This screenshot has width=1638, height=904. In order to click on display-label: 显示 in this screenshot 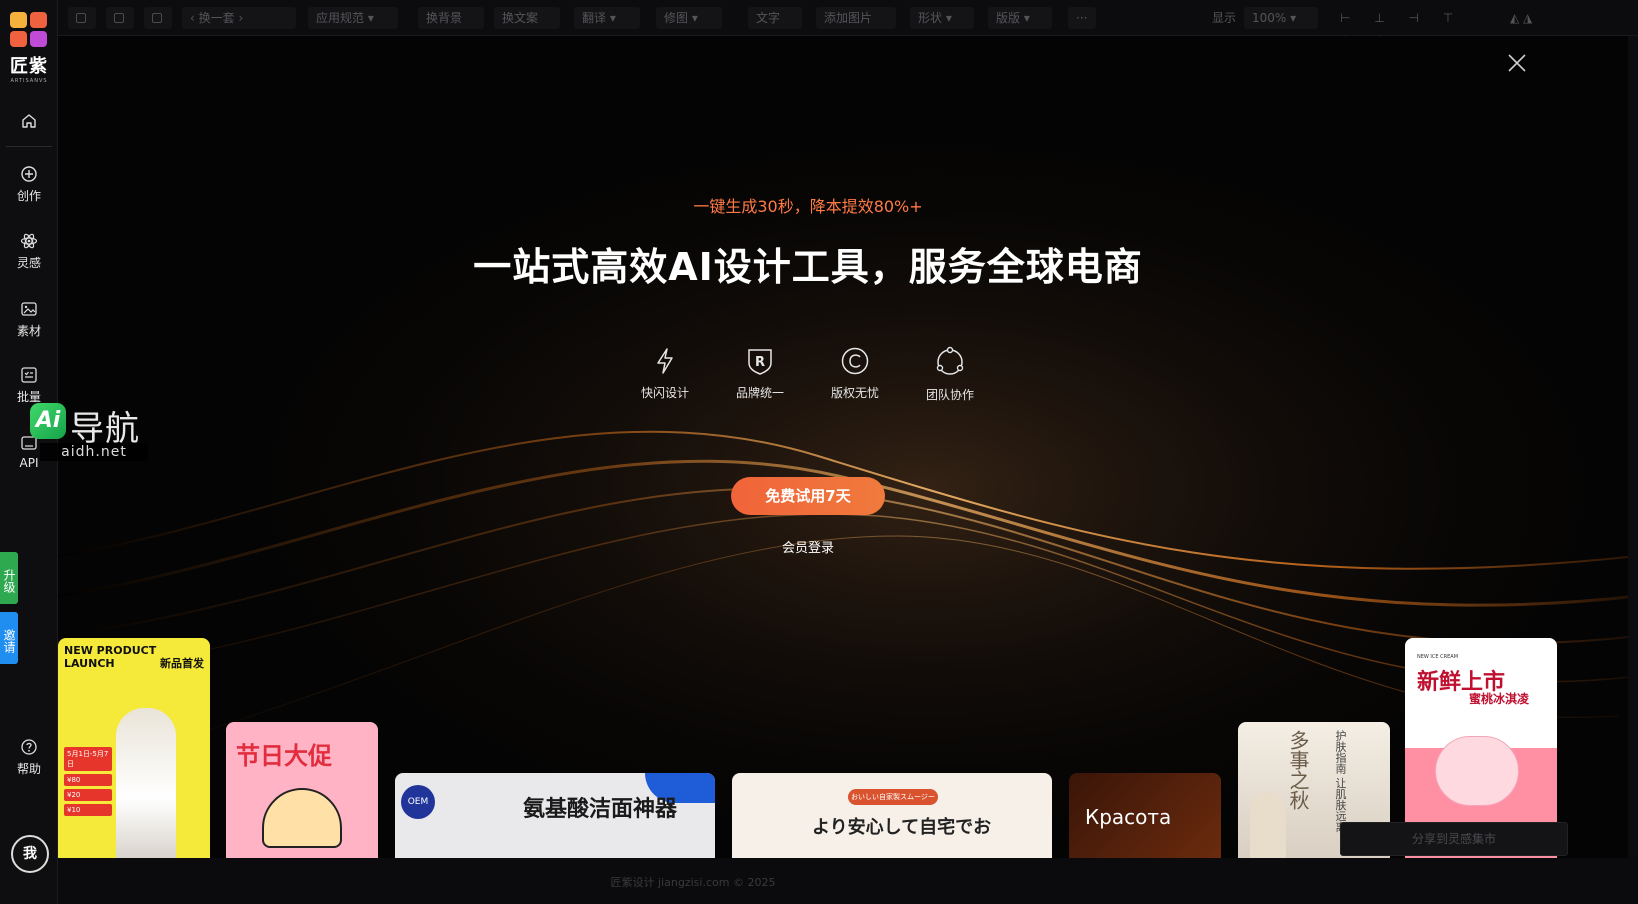, I will do `click(1224, 18)`.